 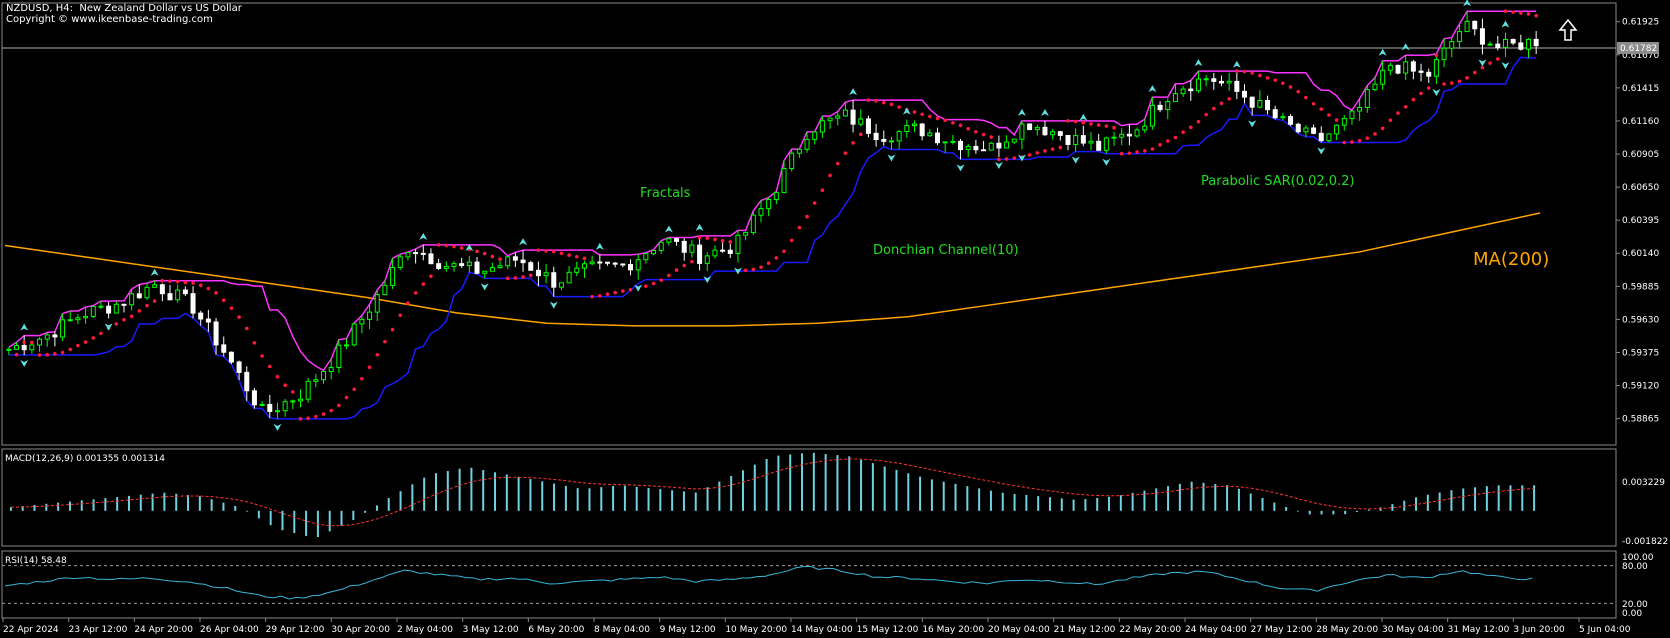 What do you see at coordinates (953, 630) in the screenshot?
I see `time-tick-label: 16 May 20:00` at bounding box center [953, 630].